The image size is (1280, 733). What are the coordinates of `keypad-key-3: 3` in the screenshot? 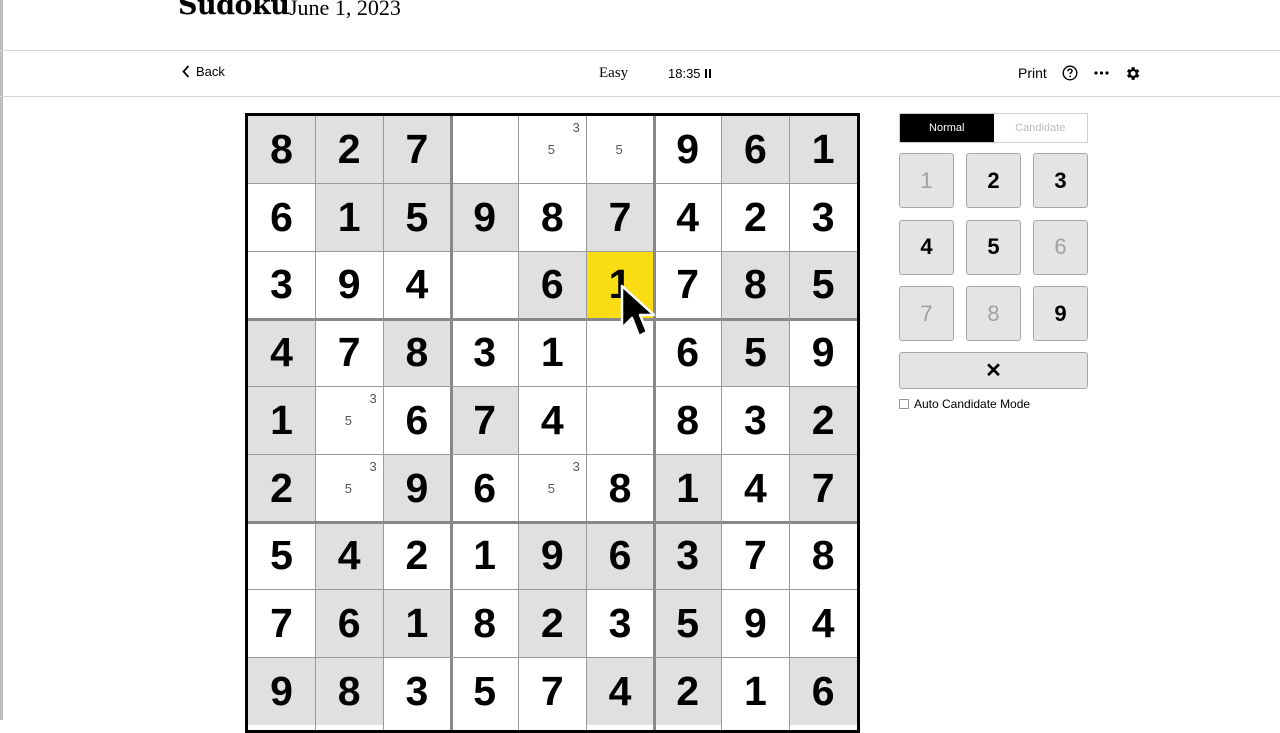 It's located at (1060, 180).